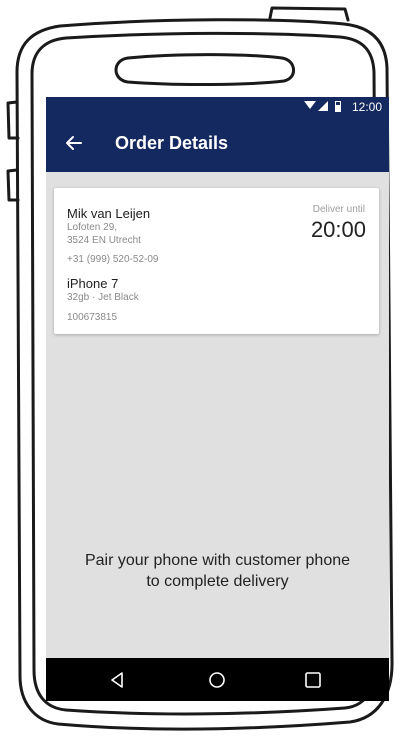 The image size is (404, 737). I want to click on deliver-until-time: 20:00, so click(338, 229).